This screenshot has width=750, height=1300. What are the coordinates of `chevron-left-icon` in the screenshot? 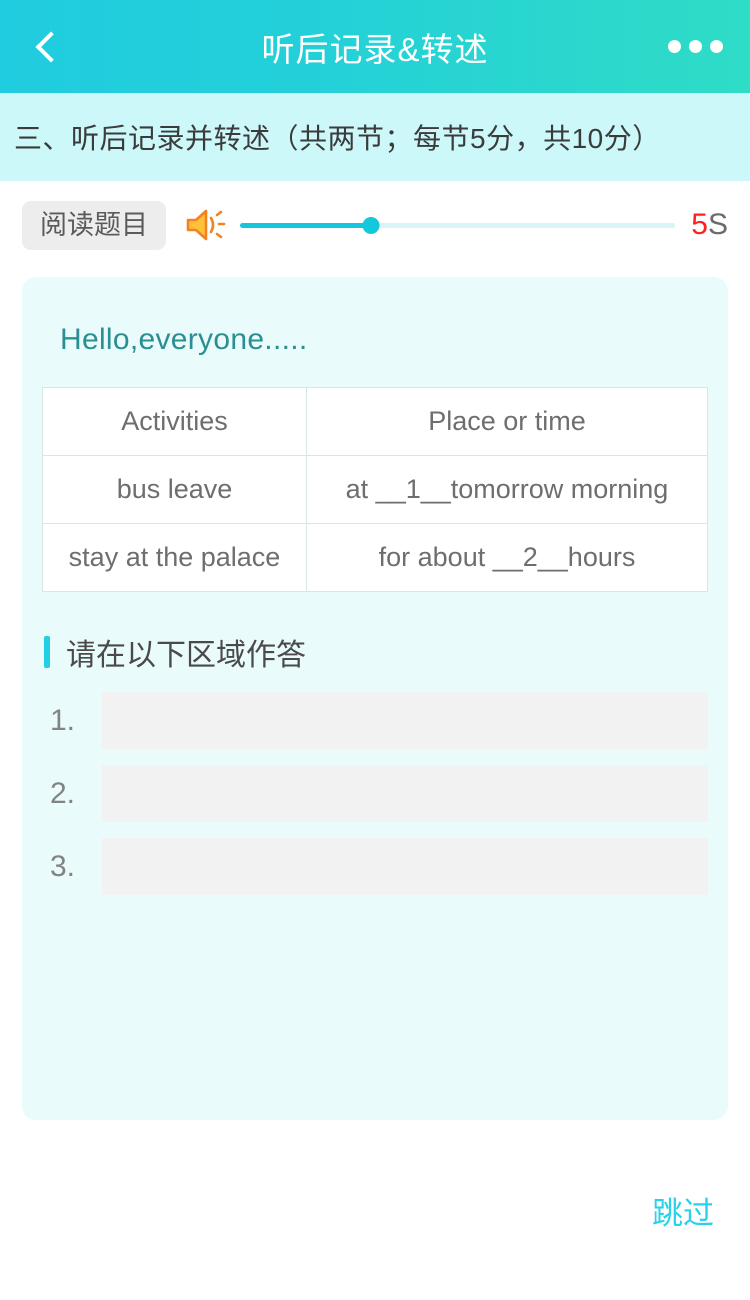 It's located at (50, 46).